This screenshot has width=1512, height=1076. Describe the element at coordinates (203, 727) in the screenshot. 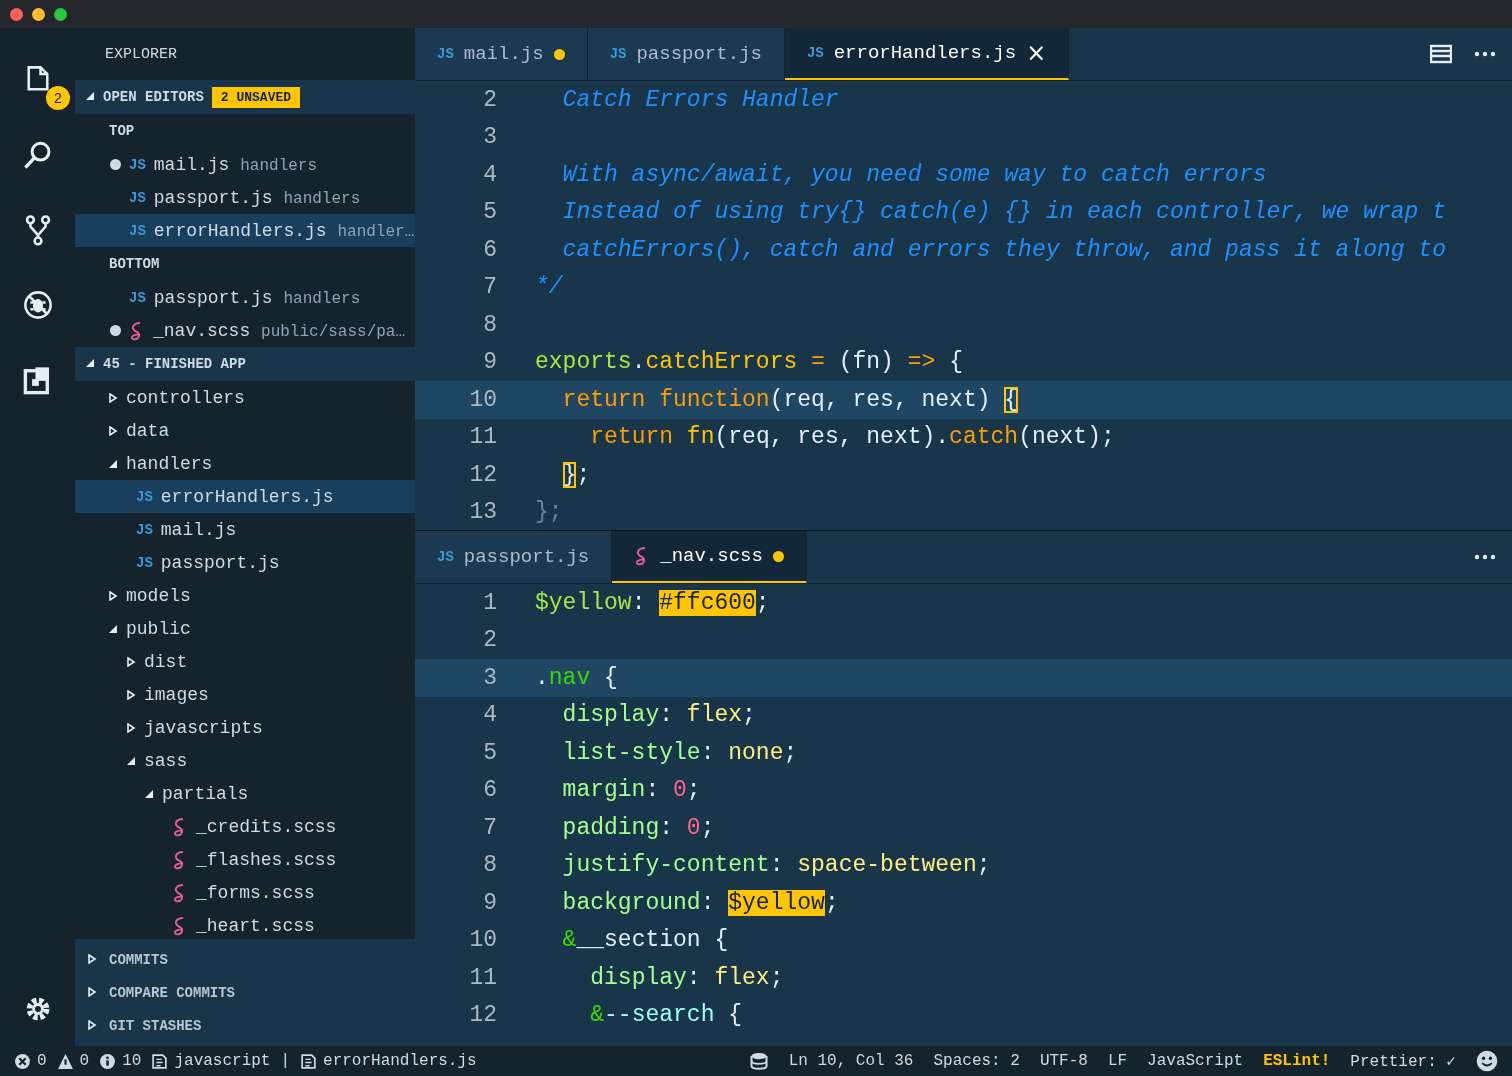

I see `folder-name: javascripts` at that location.